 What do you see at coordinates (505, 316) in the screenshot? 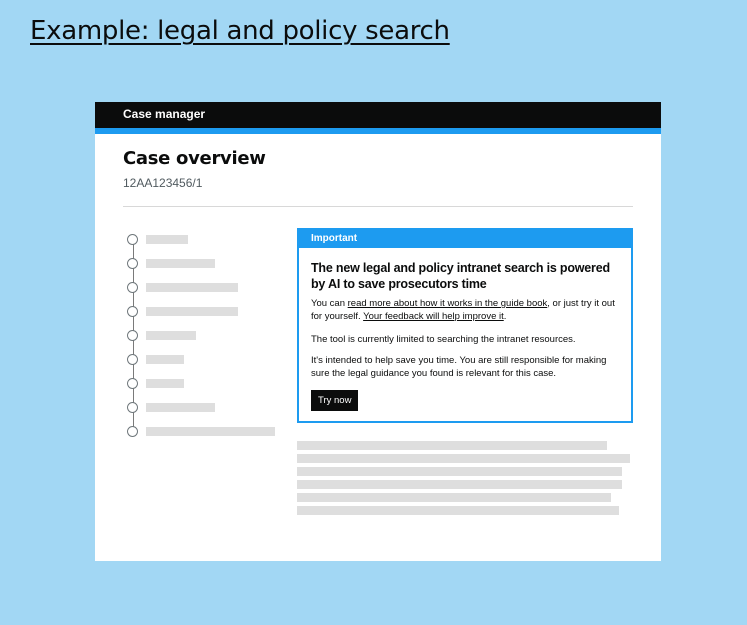
I see `paragraph-text: .` at bounding box center [505, 316].